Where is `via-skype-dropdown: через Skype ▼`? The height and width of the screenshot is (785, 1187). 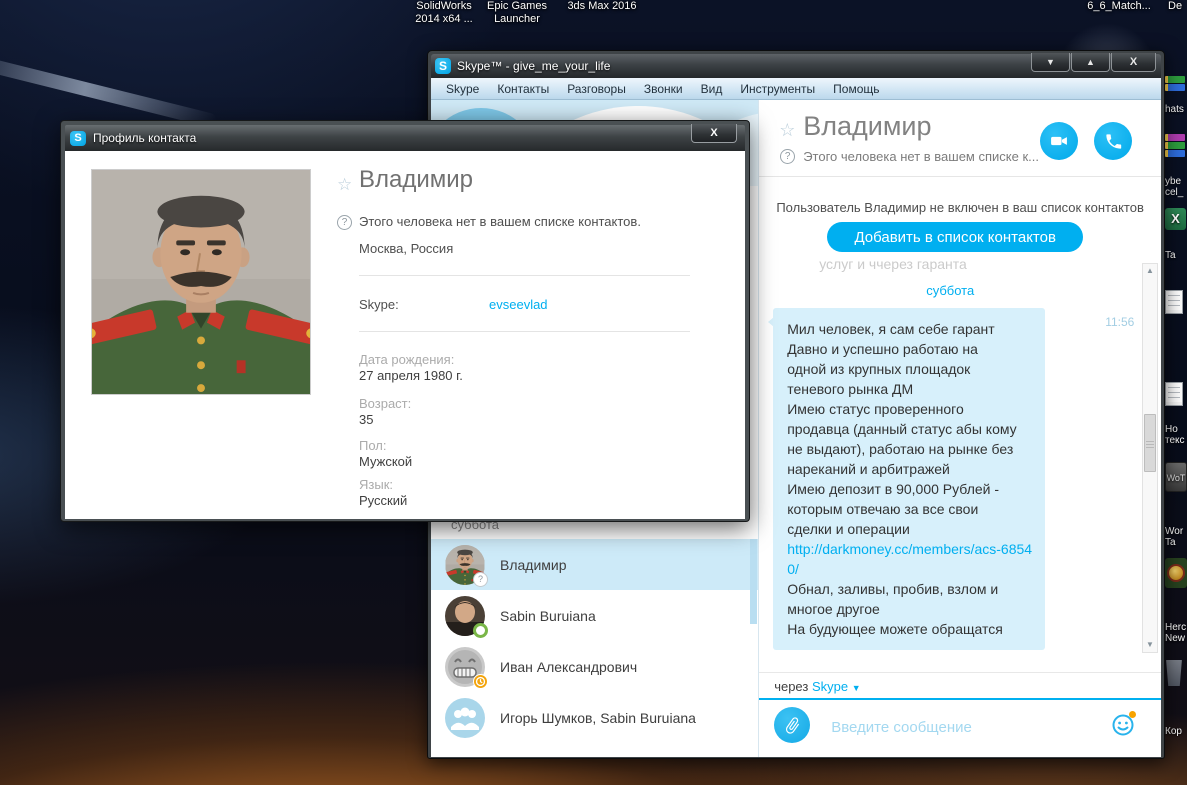 via-skype-dropdown: через Skype ▼ is located at coordinates (817, 686).